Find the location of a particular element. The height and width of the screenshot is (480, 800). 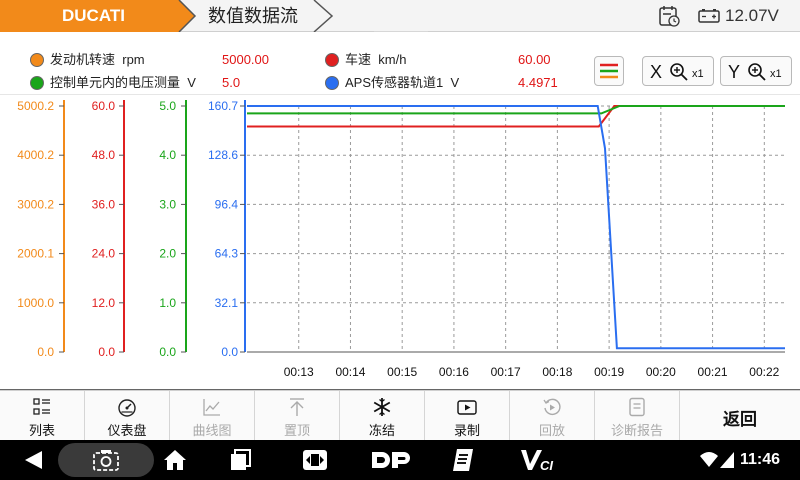

system-nav-bar: CI 11:46 is located at coordinates (400, 460).